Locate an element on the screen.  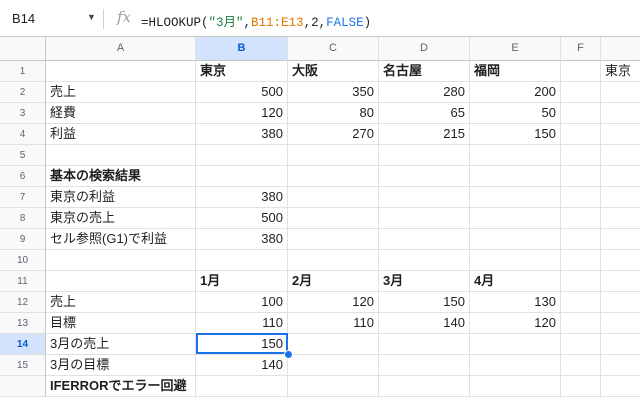
cell-c15 is located at coordinates (333, 365).